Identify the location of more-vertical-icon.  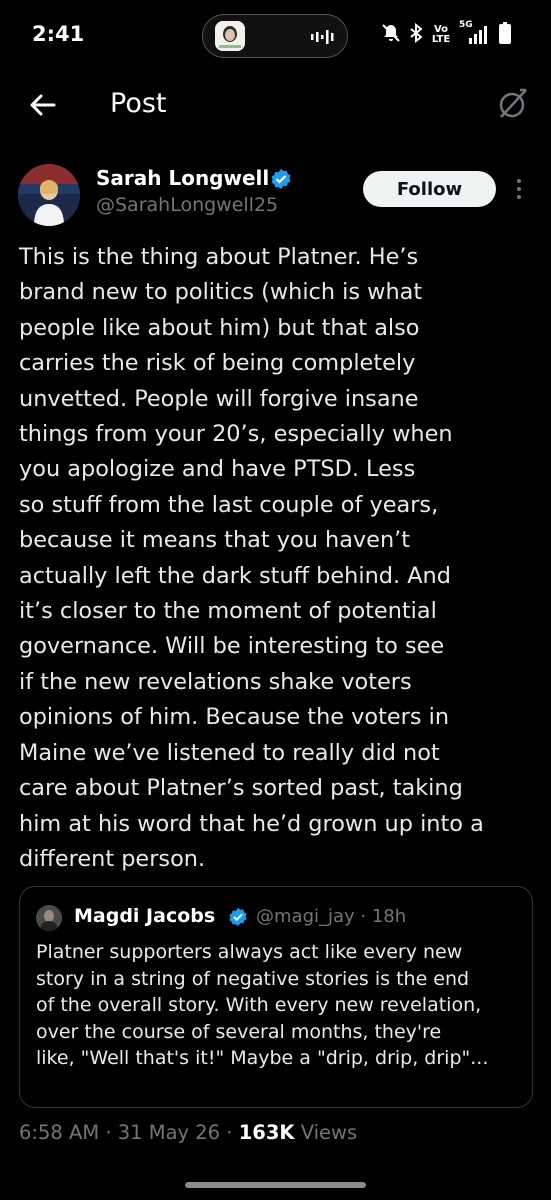
(519, 189).